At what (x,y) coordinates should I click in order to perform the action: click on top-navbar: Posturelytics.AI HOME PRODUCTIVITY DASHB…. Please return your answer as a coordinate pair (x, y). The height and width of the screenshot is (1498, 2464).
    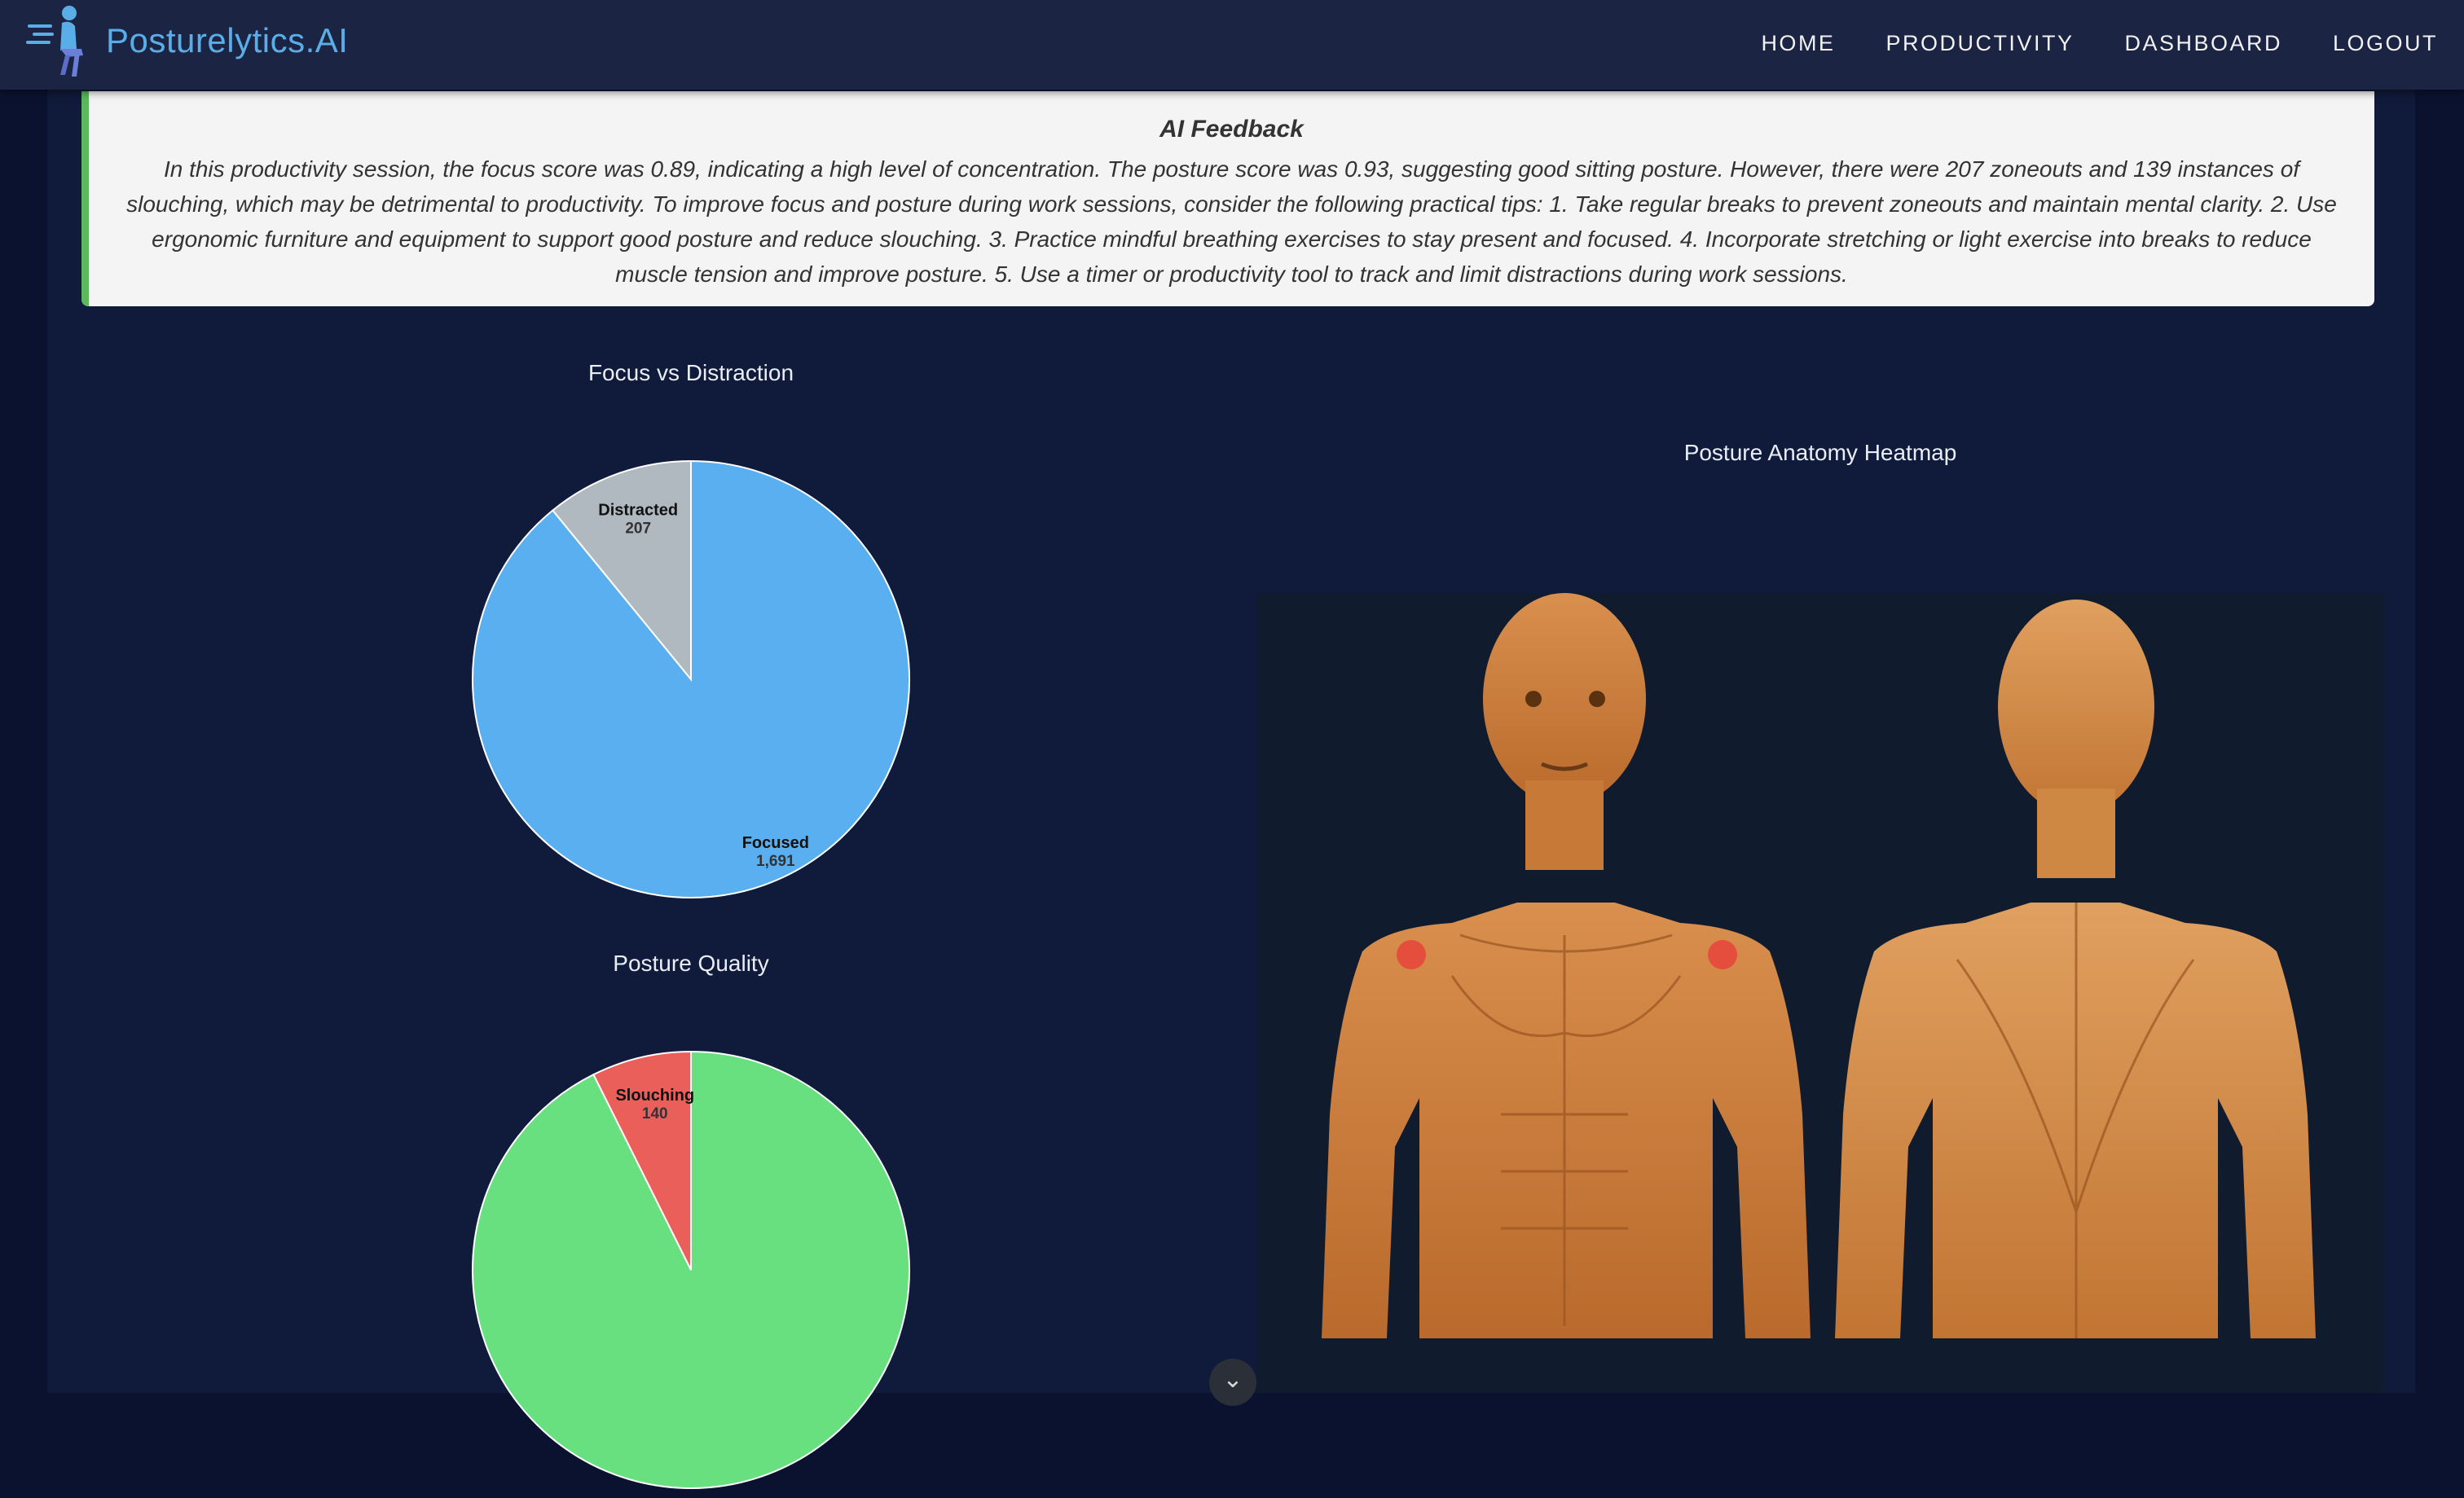
    Looking at the image, I should click on (1232, 45).